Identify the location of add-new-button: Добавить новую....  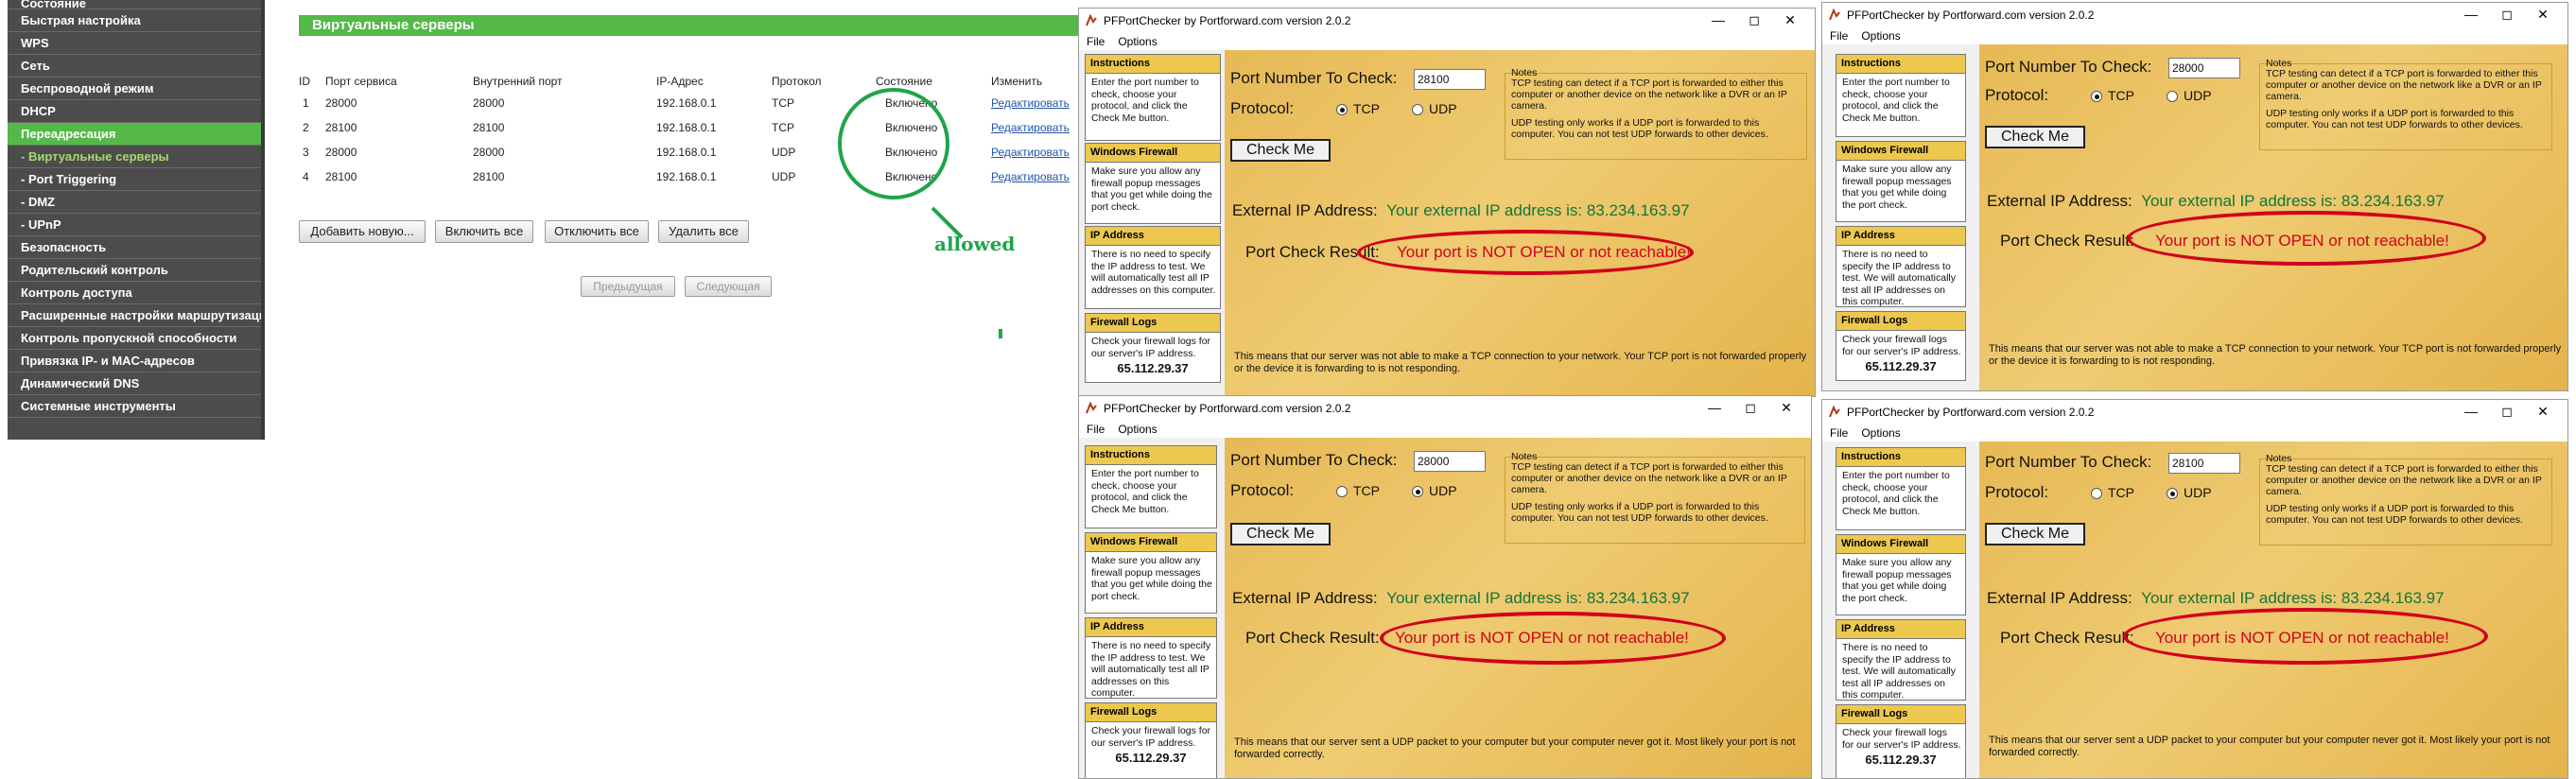
(362, 231).